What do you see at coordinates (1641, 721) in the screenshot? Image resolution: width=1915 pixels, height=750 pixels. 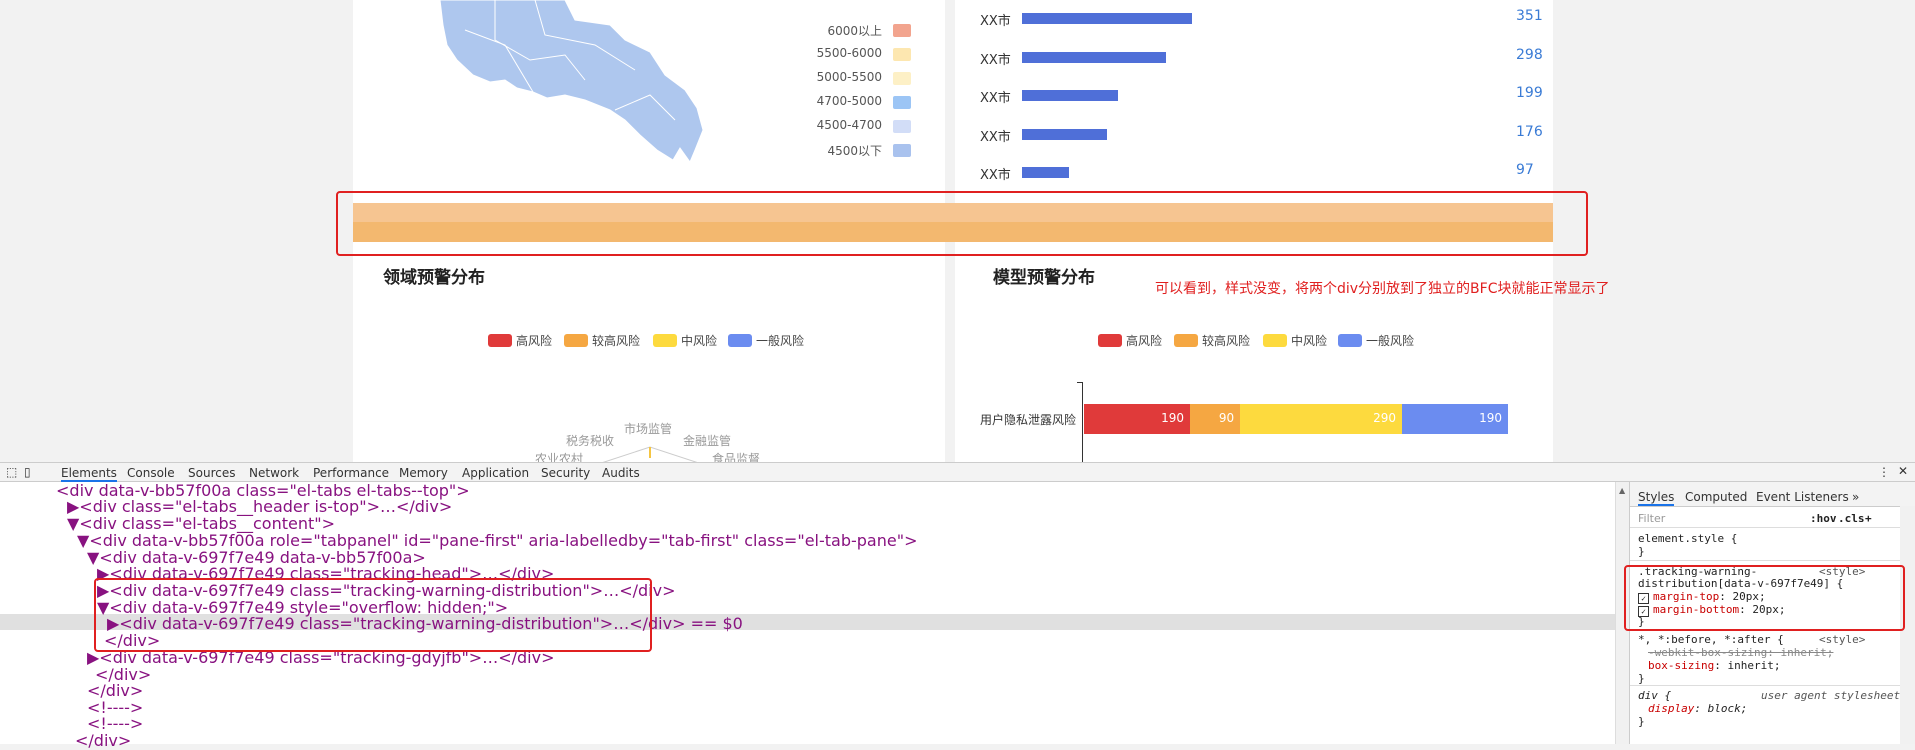 I see `rule3-close: }` at bounding box center [1641, 721].